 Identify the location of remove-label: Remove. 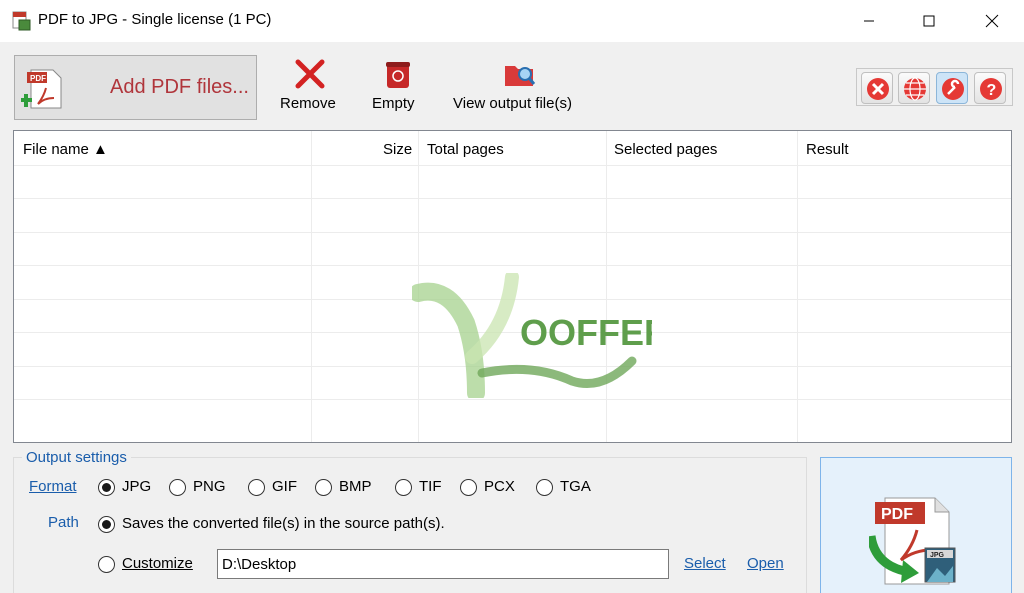
(308, 103).